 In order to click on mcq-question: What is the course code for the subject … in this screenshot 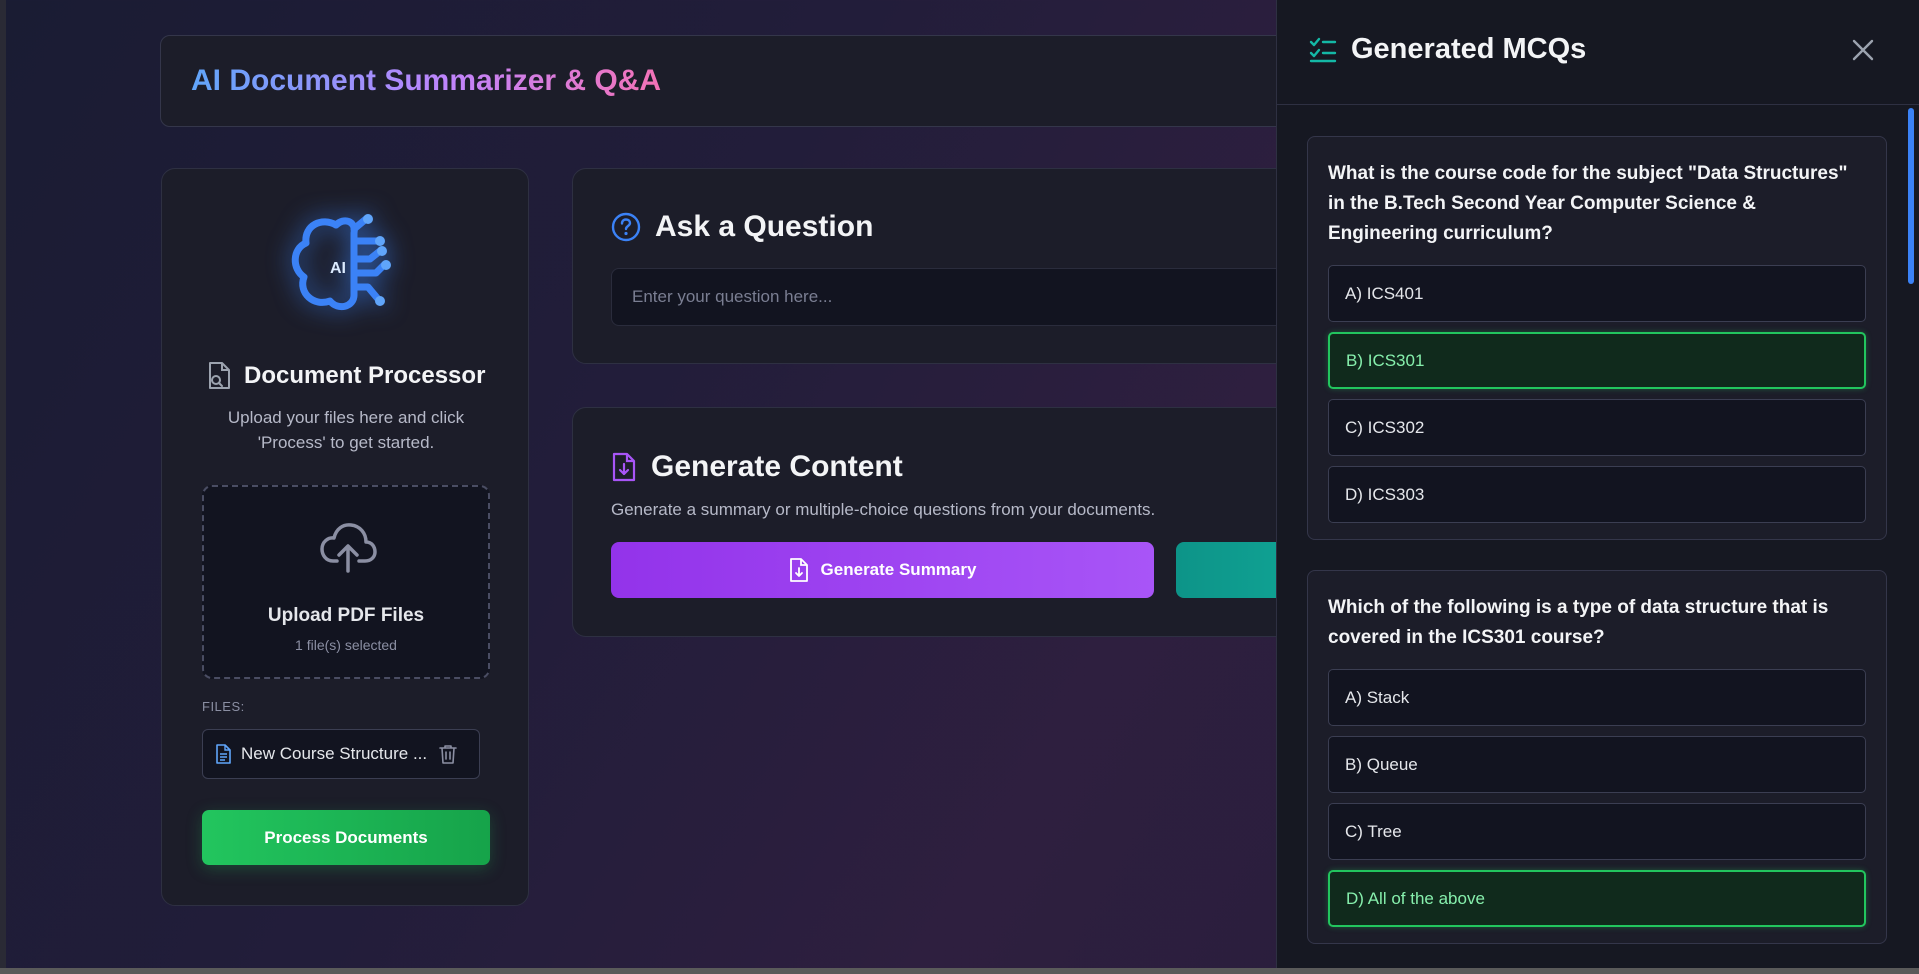, I will do `click(1588, 203)`.